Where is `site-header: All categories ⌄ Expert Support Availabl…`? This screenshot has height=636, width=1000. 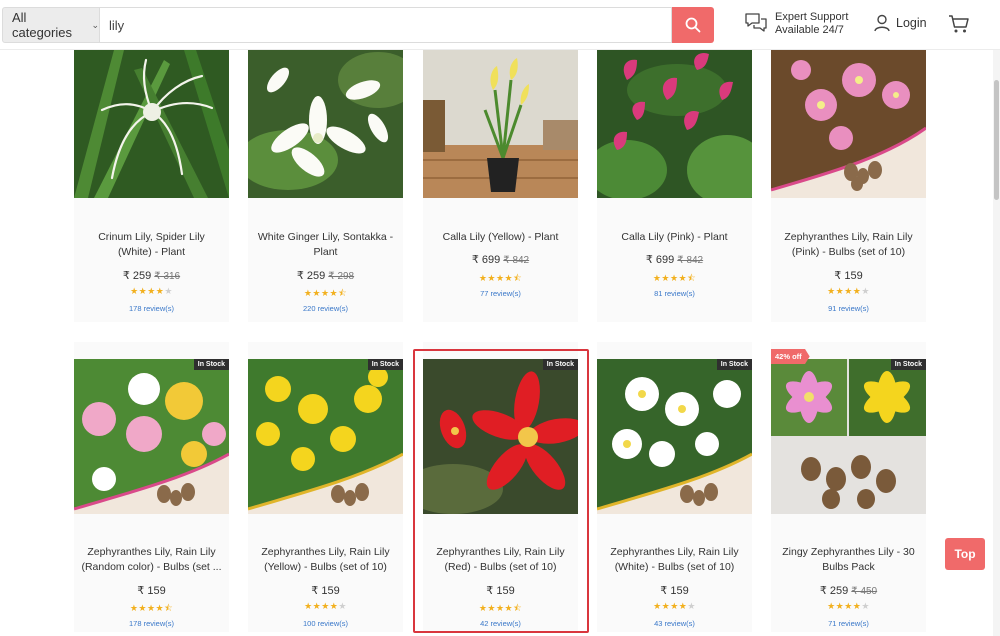 site-header: All categories ⌄ Expert Support Availabl… is located at coordinates (500, 25).